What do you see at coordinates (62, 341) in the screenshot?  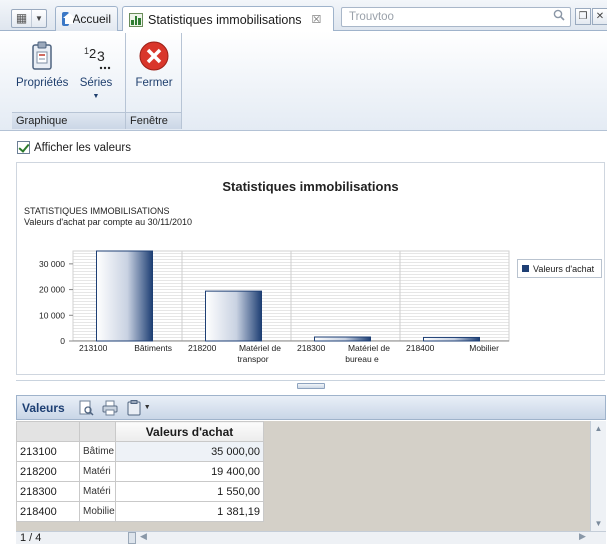 I see `y-tick-label: 0` at bounding box center [62, 341].